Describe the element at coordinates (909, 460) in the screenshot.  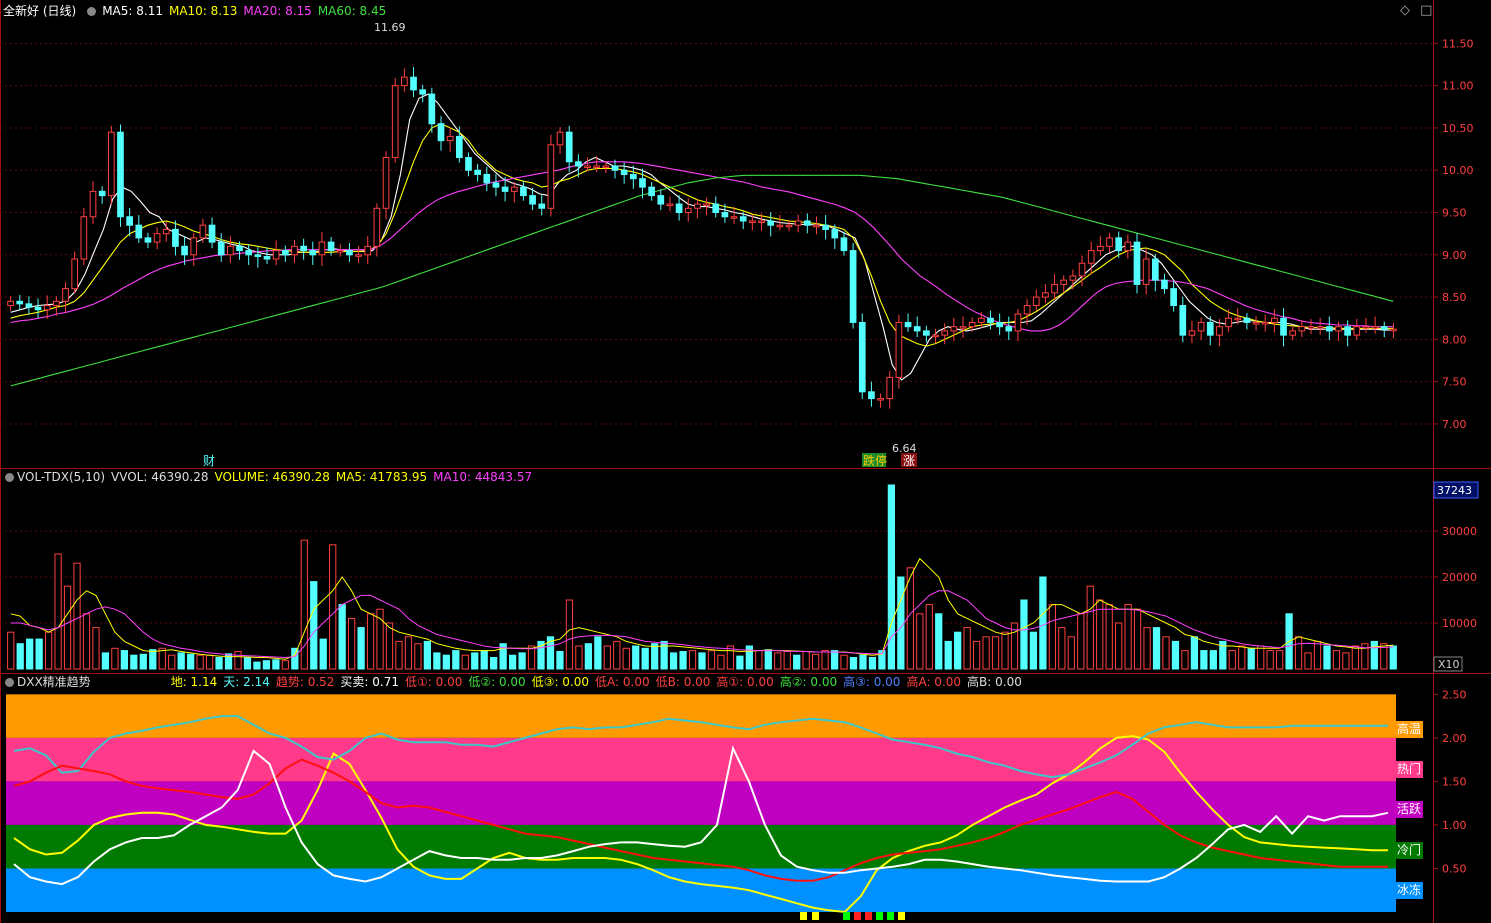
I see `zhang-marker: 涨` at that location.